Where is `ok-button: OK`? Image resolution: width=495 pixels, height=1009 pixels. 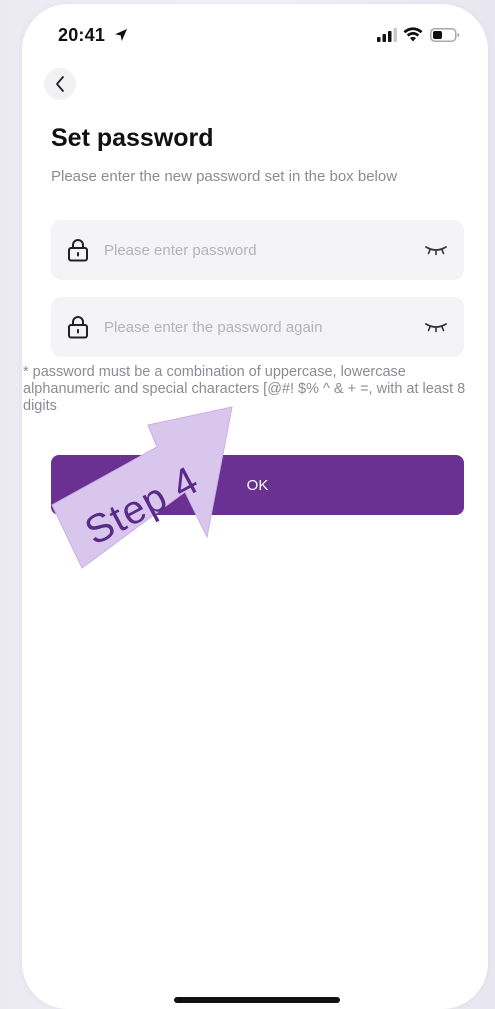
ok-button: OK is located at coordinates (257, 485).